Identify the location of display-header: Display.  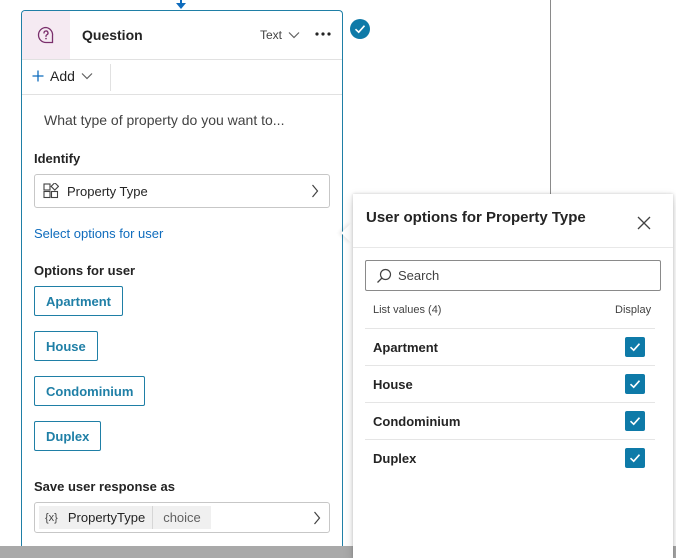
(633, 310).